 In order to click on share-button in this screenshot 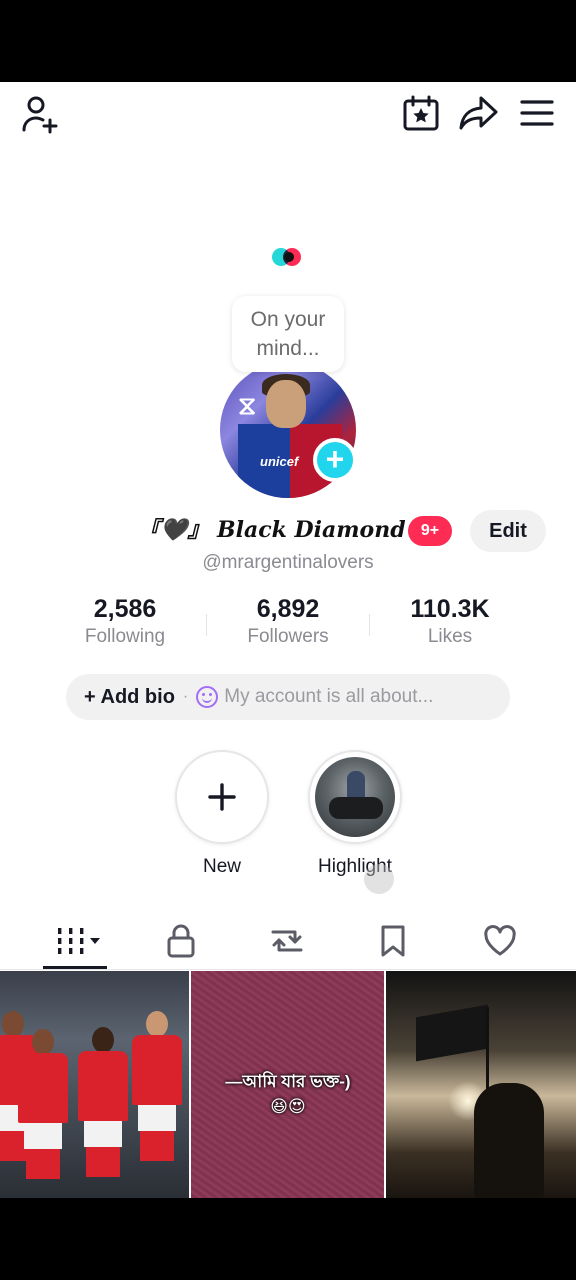, I will do `click(479, 113)`.